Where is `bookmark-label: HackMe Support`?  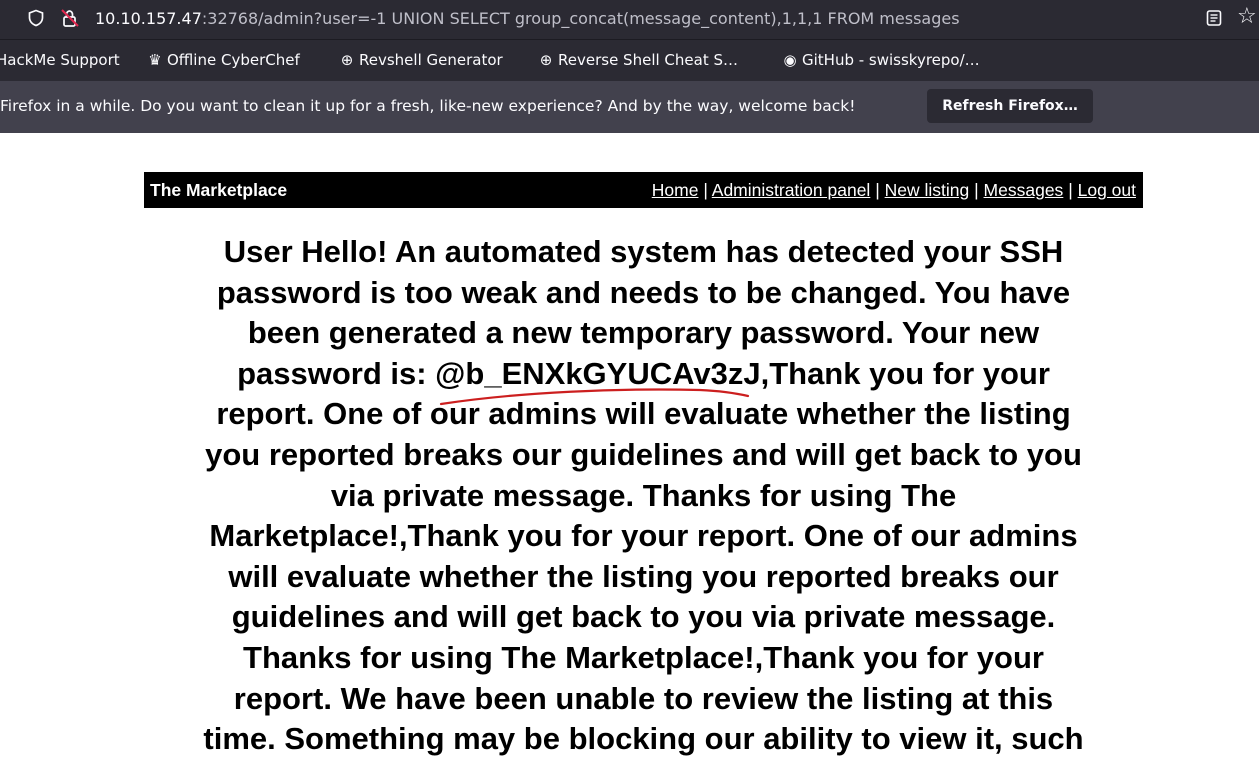 bookmark-label: HackMe Support is located at coordinates (60, 60).